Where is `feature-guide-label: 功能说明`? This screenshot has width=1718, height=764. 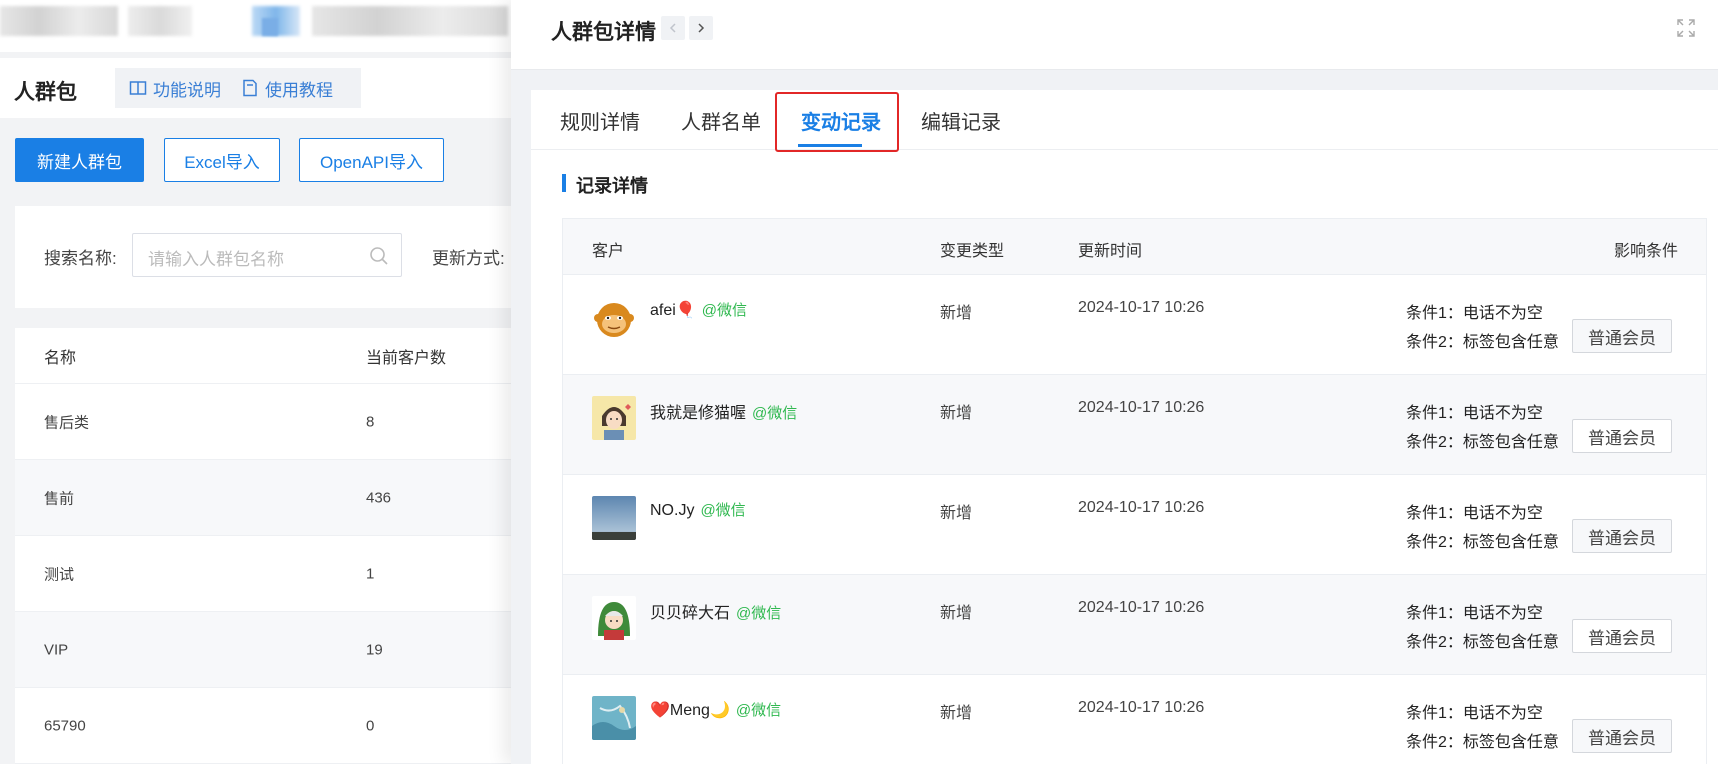 feature-guide-label: 功能说明 is located at coordinates (187, 90).